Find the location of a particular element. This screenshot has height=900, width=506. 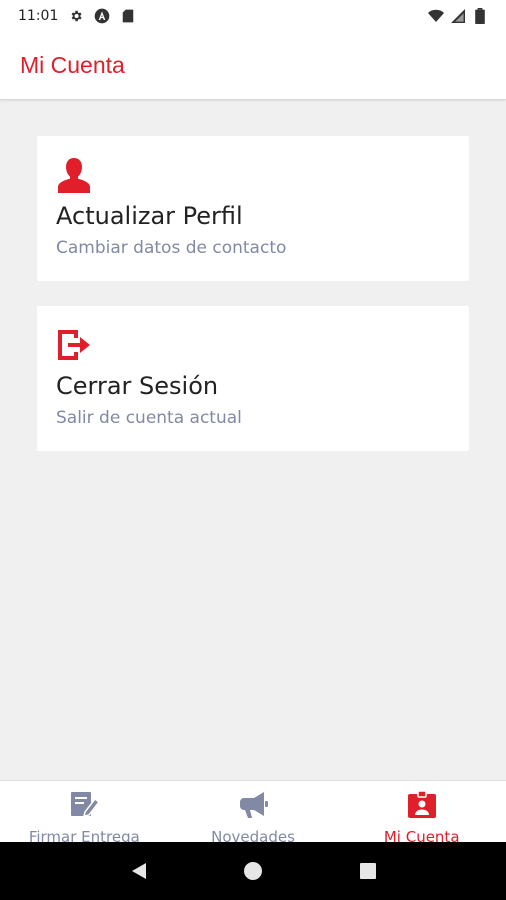

megaphone-icon is located at coordinates (253, 805).